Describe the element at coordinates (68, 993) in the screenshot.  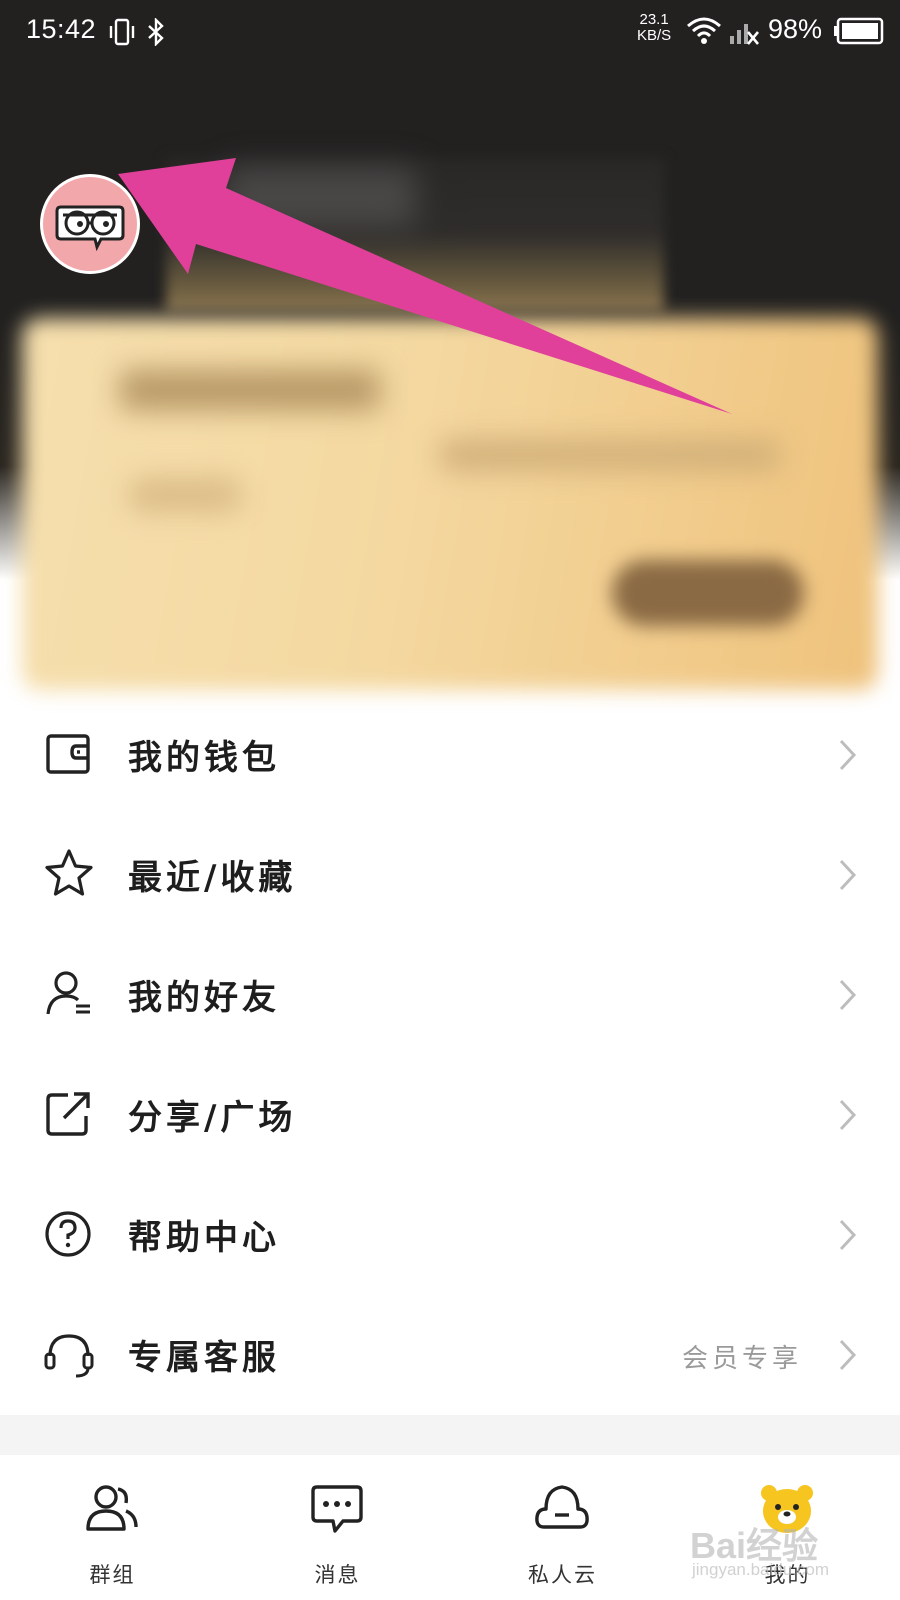
I see `person-list-icon` at that location.